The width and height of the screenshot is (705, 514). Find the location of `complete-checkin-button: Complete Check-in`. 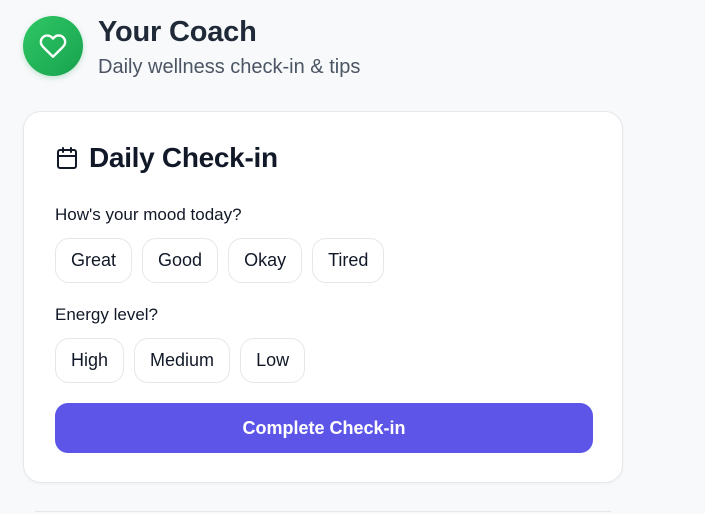

complete-checkin-button: Complete Check-in is located at coordinates (324, 428).